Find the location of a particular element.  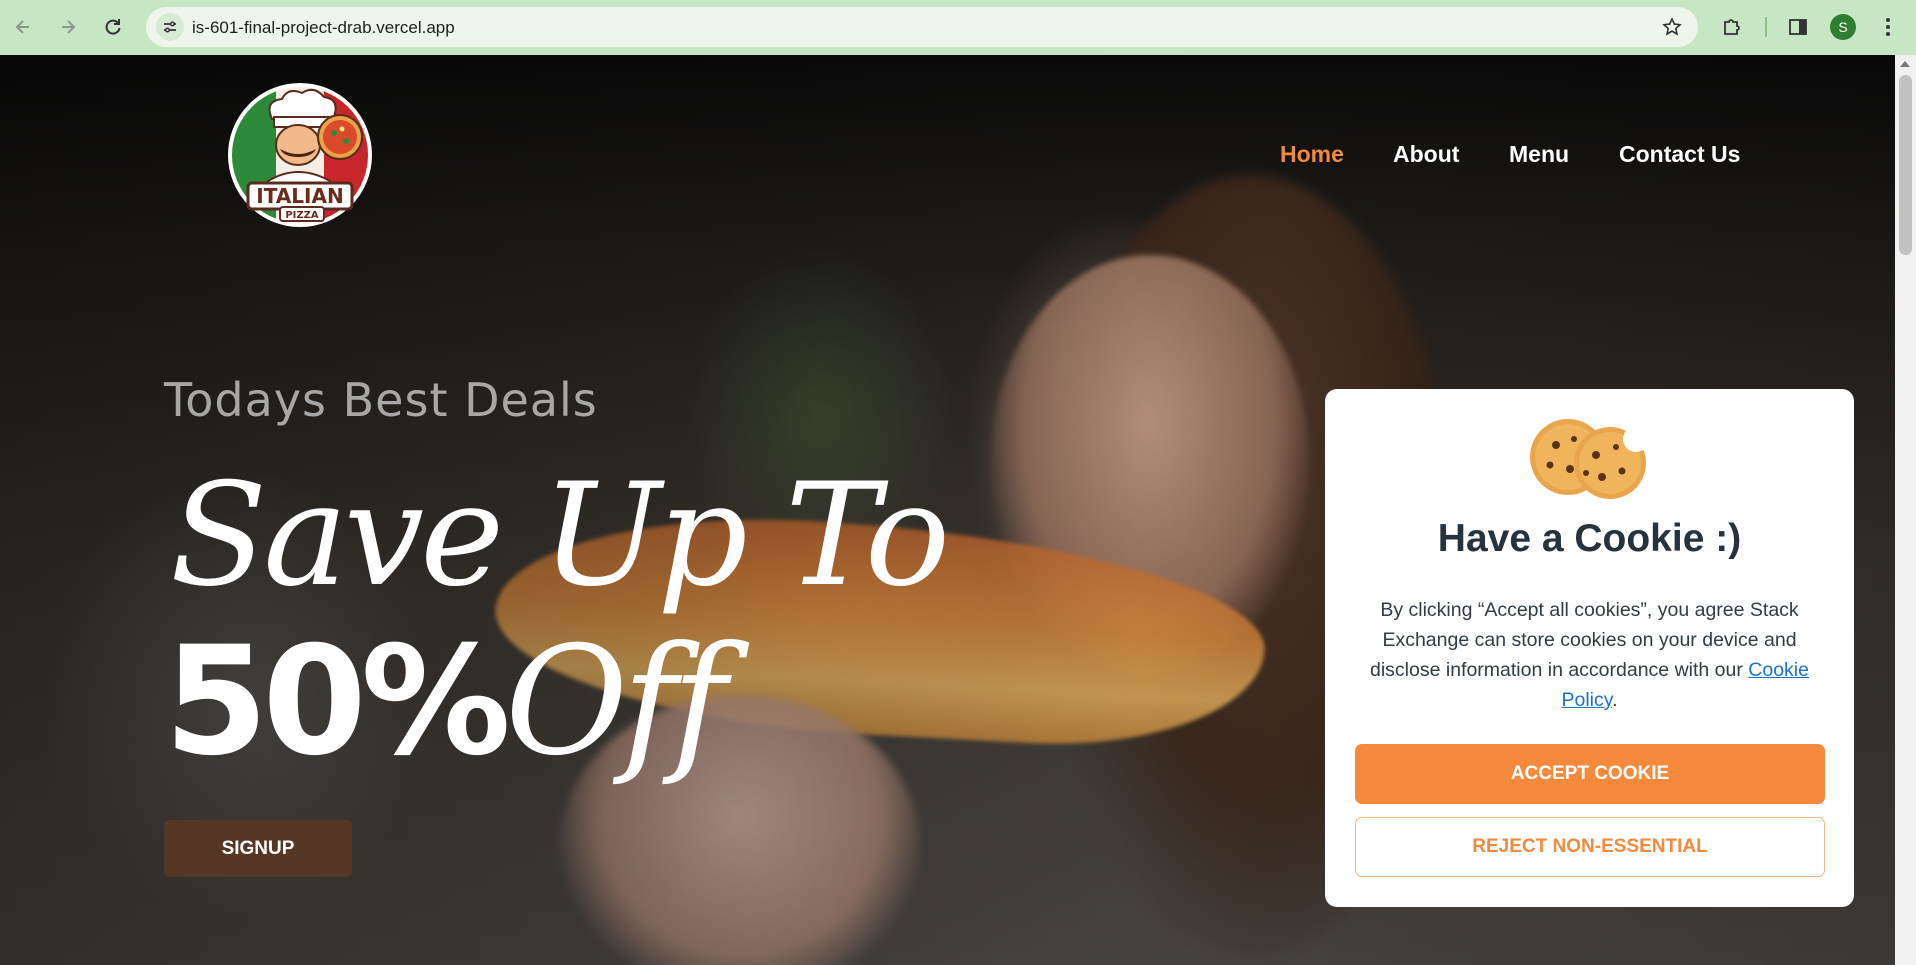

nav-about: About is located at coordinates (1426, 154).